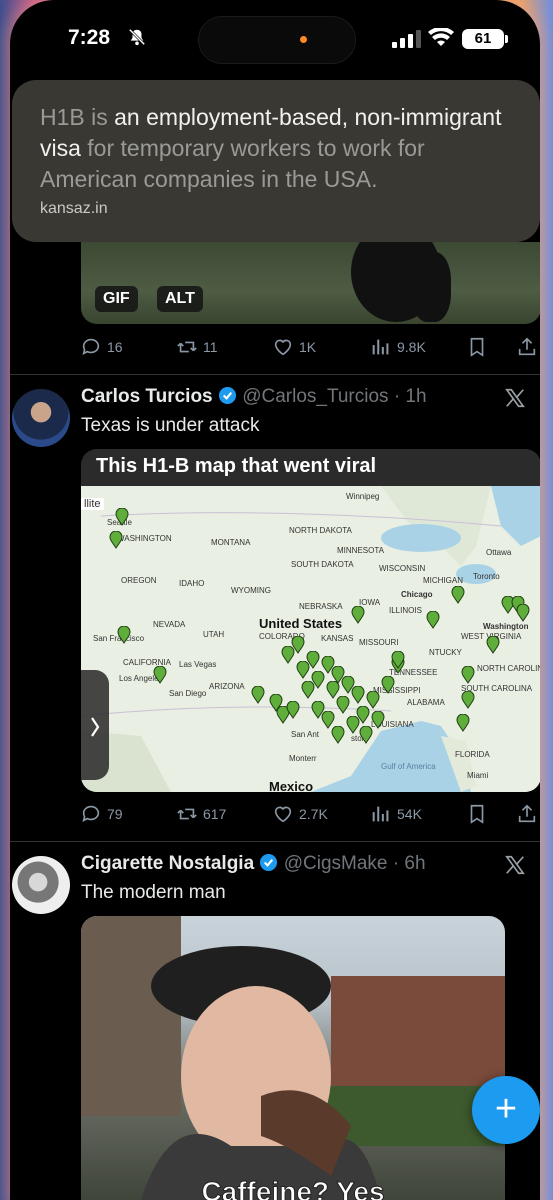 Image resolution: width=553 pixels, height=1200 pixels. What do you see at coordinates (215, 814) in the screenshot?
I see `repost-count: 617` at bounding box center [215, 814].